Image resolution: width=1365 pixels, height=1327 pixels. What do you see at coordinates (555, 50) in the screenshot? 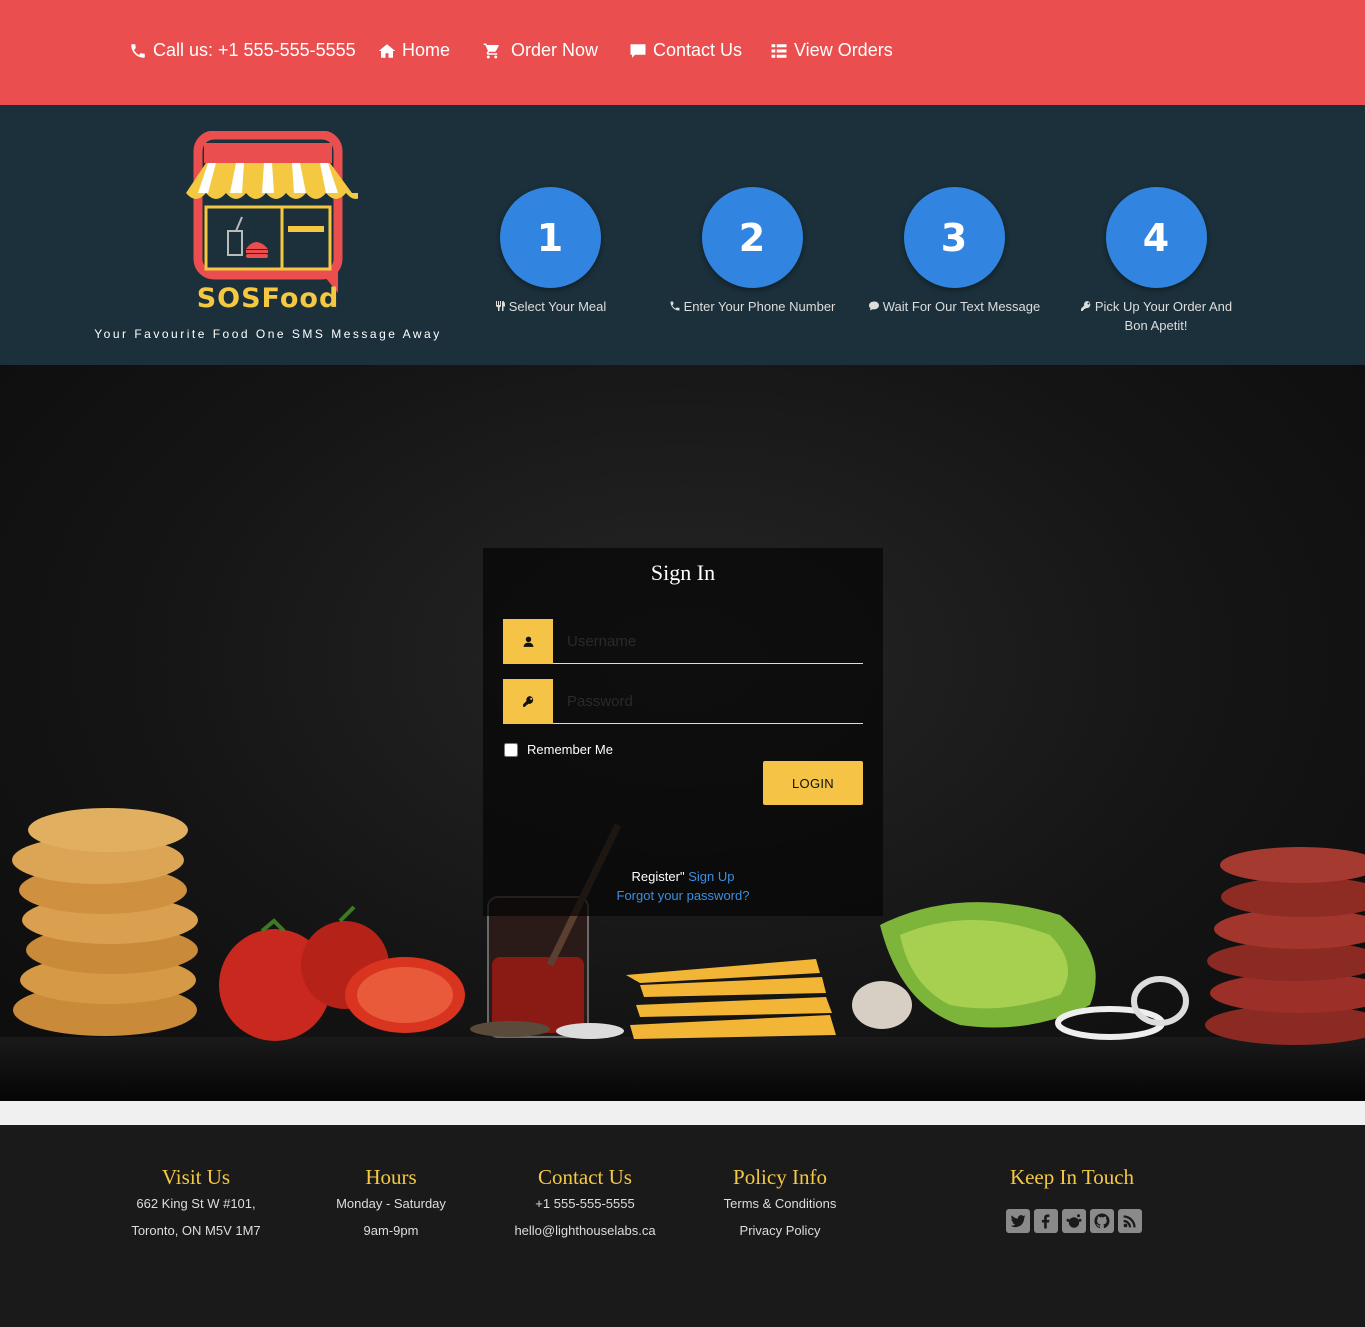
I see `nav-order-label: Order Now` at bounding box center [555, 50].